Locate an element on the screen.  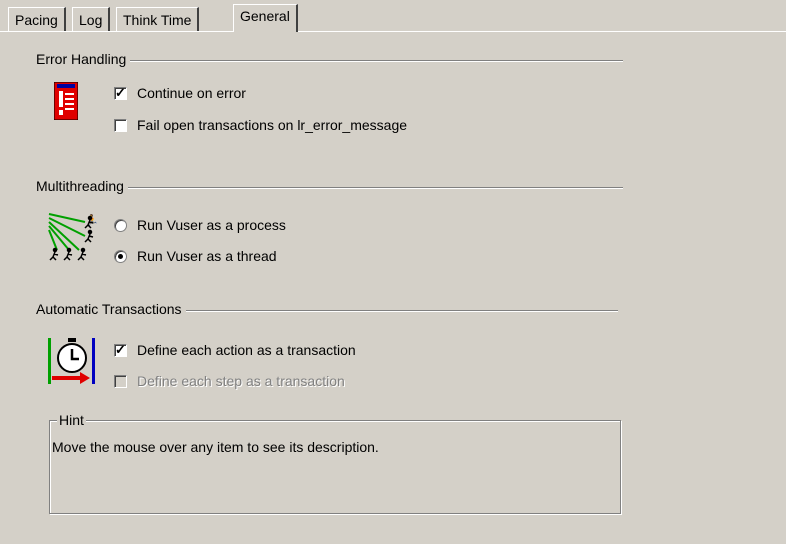
define-action-label: Define each action as a transaction is located at coordinates (246, 350).